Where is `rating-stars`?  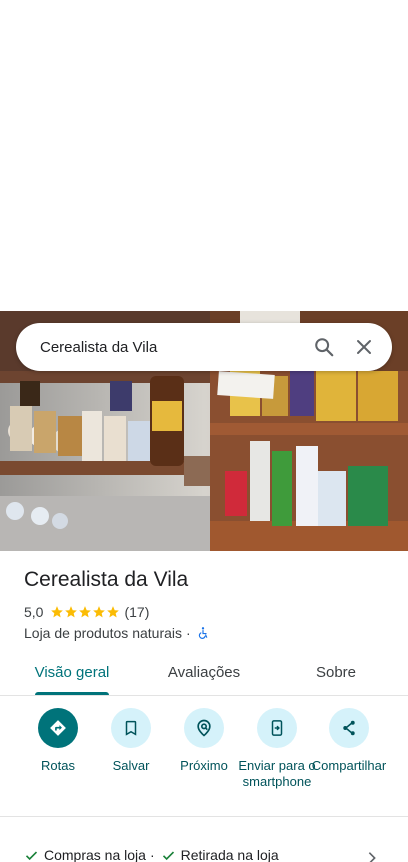
rating-stars is located at coordinates (85, 612).